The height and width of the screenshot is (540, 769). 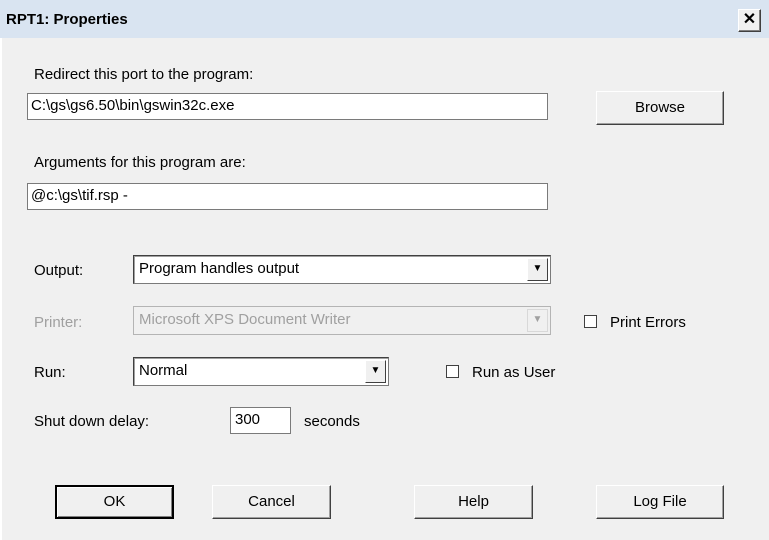 What do you see at coordinates (452, 371) in the screenshot?
I see `run-as-user-checkbox` at bounding box center [452, 371].